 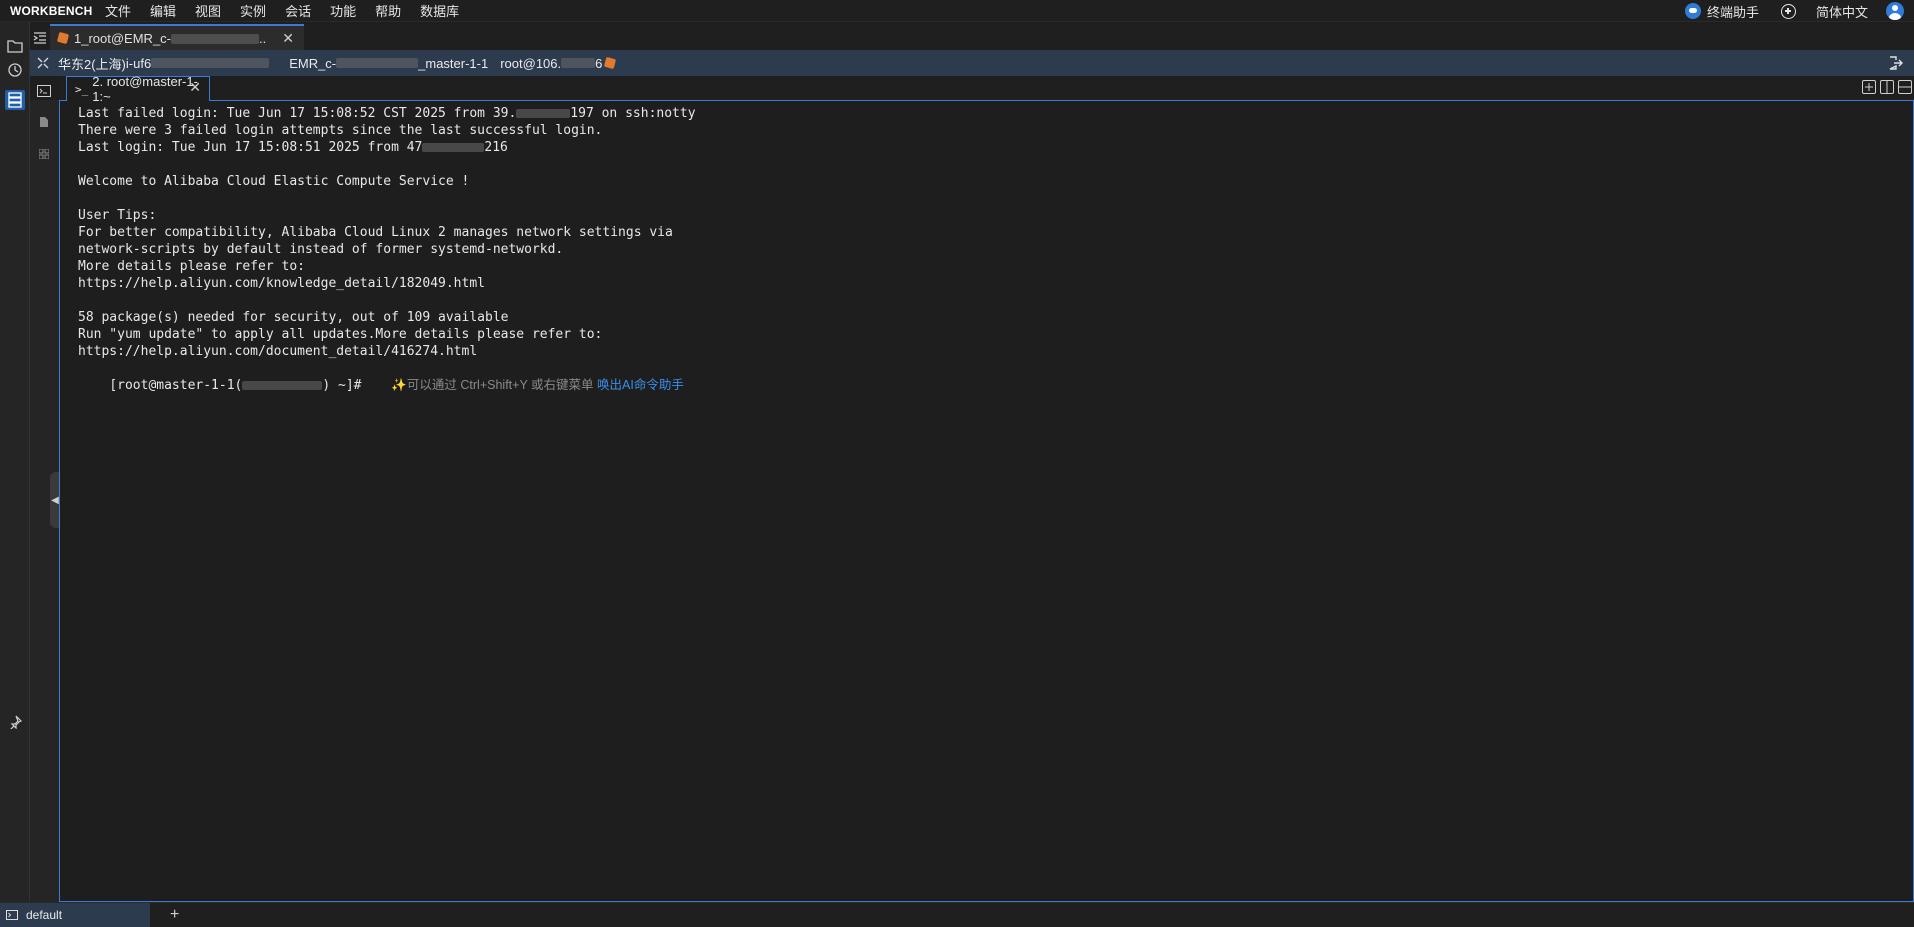 I want to click on prompt-prefix: [root@master-1-1(, so click(x=176, y=385).